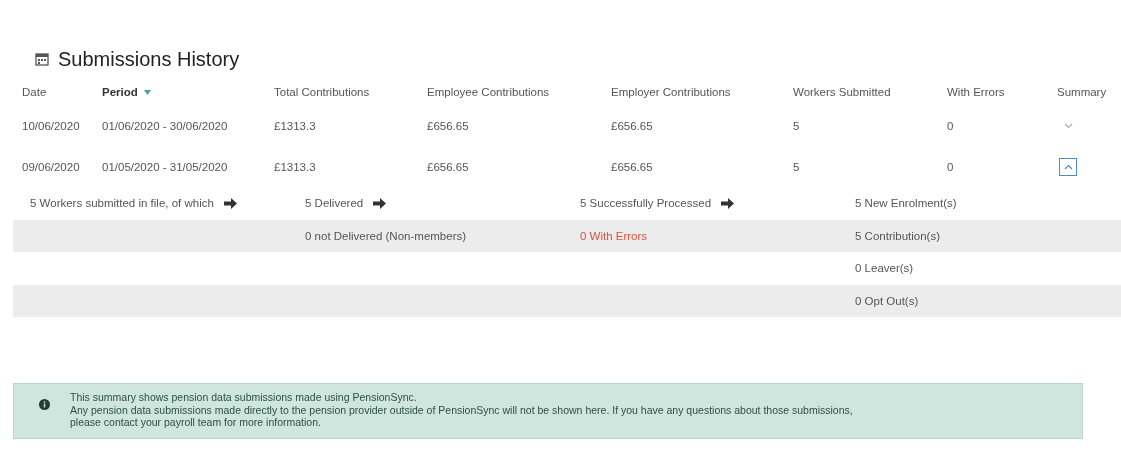 The width and height of the screenshot is (1121, 450). What do you see at coordinates (671, 92) in the screenshot?
I see `column-header: Employer Contributions` at bounding box center [671, 92].